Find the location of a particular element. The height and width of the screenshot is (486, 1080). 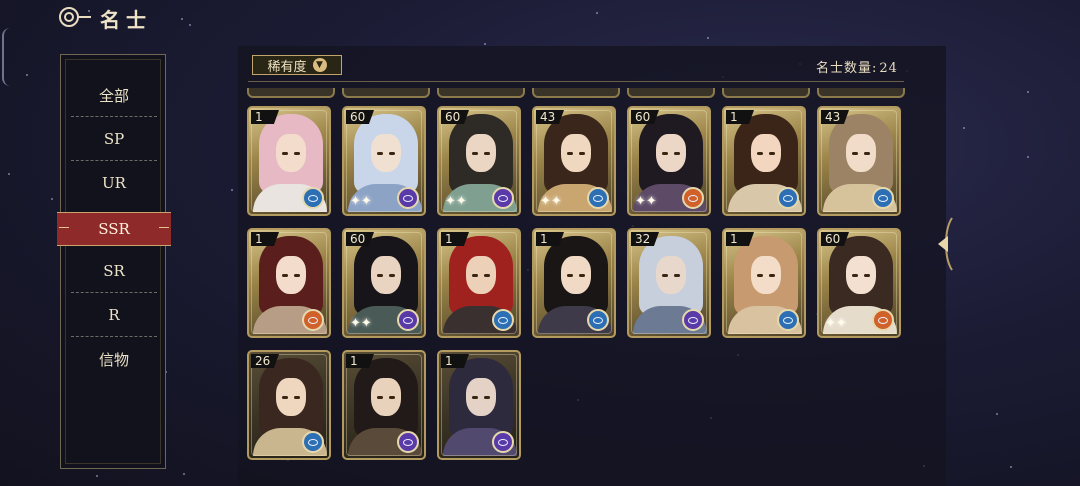

cloud-swirl-icon is located at coordinates (75, 17).